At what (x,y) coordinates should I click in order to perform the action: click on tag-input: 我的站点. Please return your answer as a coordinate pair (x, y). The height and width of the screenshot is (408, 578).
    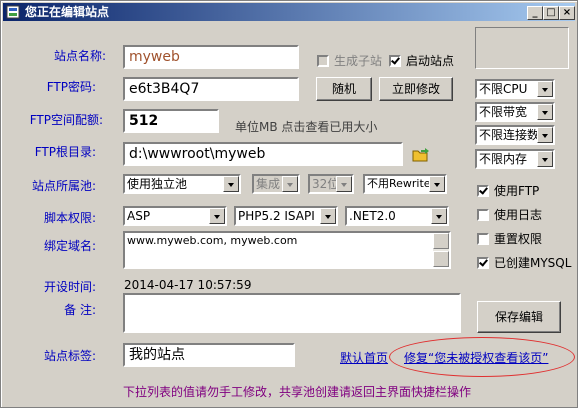
    Looking at the image, I should click on (209, 355).